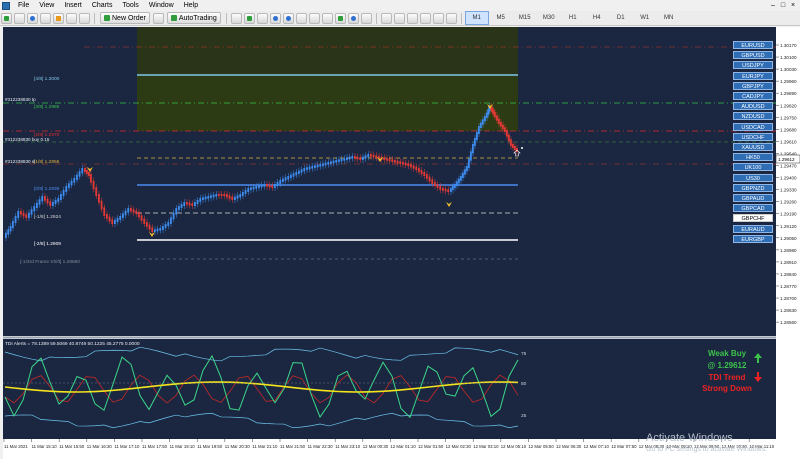  Describe the element at coordinates (94, 18) in the screenshot. I see `toolbar-separator` at that location.